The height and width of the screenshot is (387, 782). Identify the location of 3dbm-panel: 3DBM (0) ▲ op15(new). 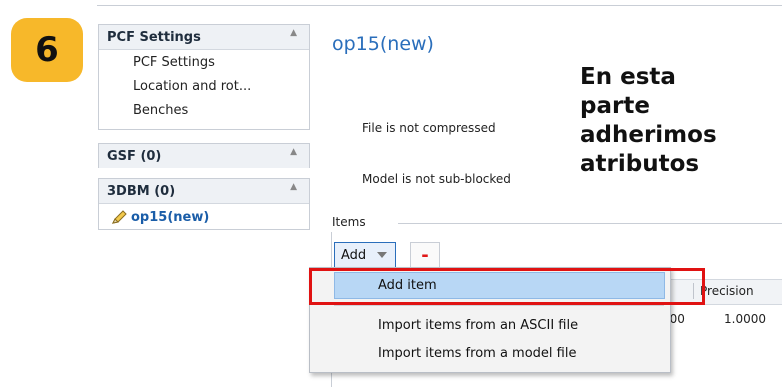
(204, 204).